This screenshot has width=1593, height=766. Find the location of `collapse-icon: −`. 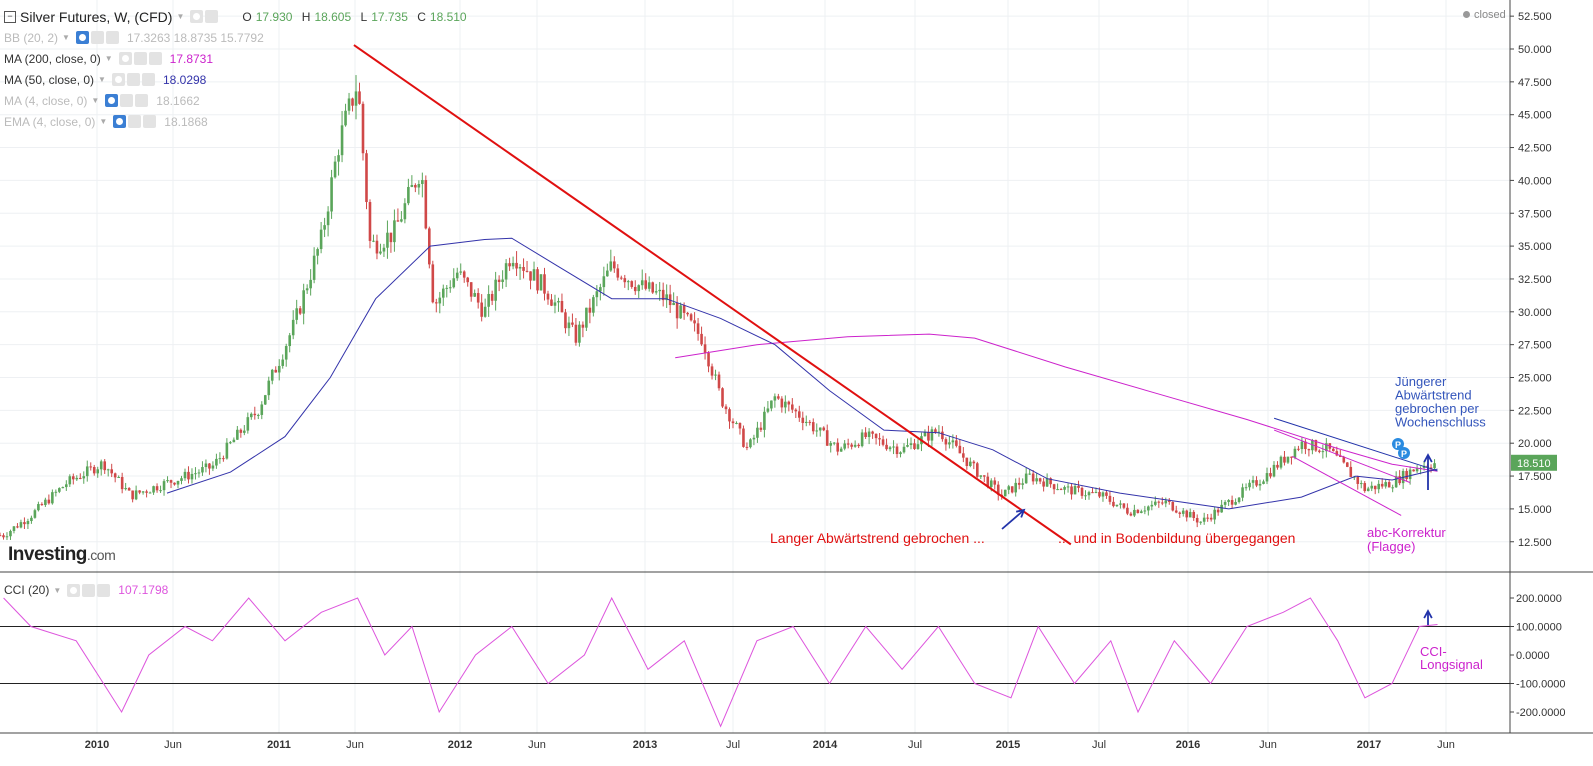

collapse-icon: − is located at coordinates (10, 16).